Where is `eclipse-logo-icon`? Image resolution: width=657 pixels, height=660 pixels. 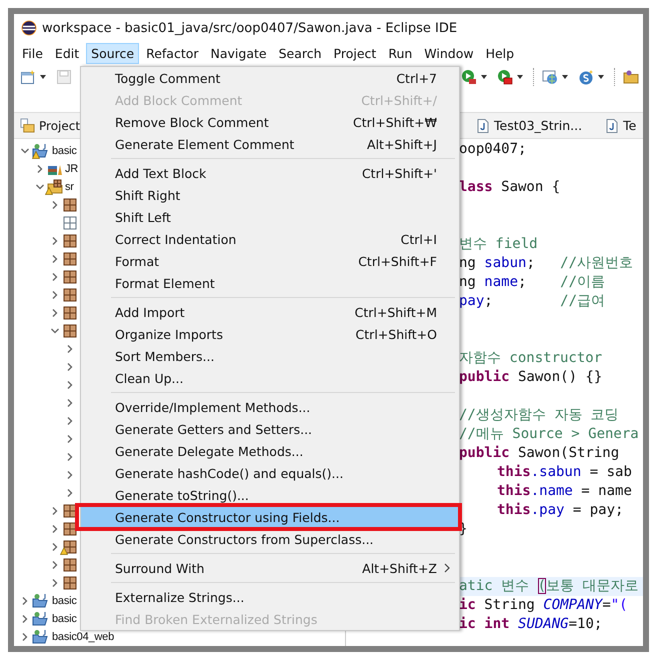 eclipse-logo-icon is located at coordinates (29, 28).